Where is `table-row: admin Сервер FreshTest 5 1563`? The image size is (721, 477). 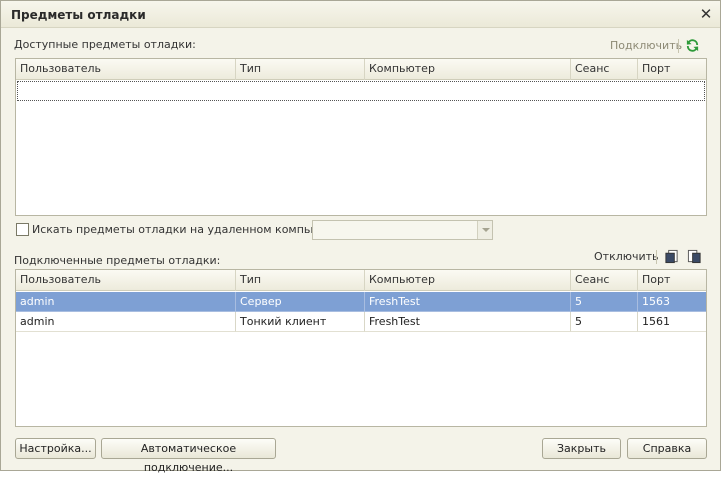 table-row: admin Сервер FreshTest 5 1563 is located at coordinates (361, 302).